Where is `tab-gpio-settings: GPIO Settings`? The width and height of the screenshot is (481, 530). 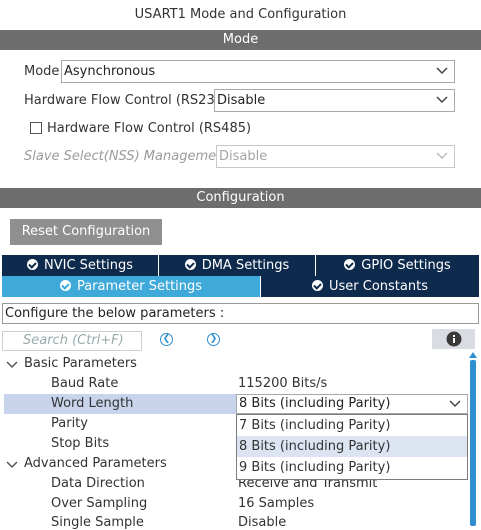
tab-gpio-settings: GPIO Settings is located at coordinates (397, 265).